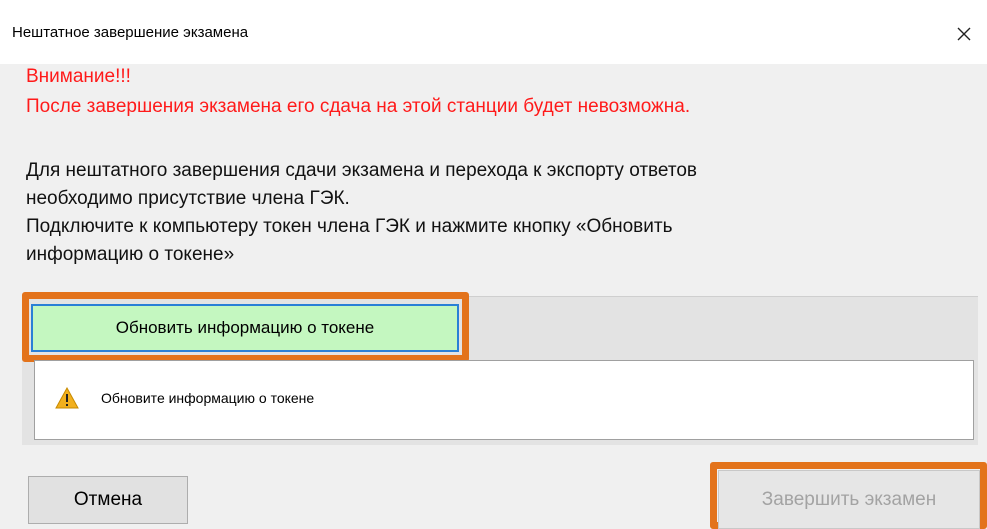 Image resolution: width=987 pixels, height=529 pixels. I want to click on token-status-text: Обновите информацию о токене, so click(208, 398).